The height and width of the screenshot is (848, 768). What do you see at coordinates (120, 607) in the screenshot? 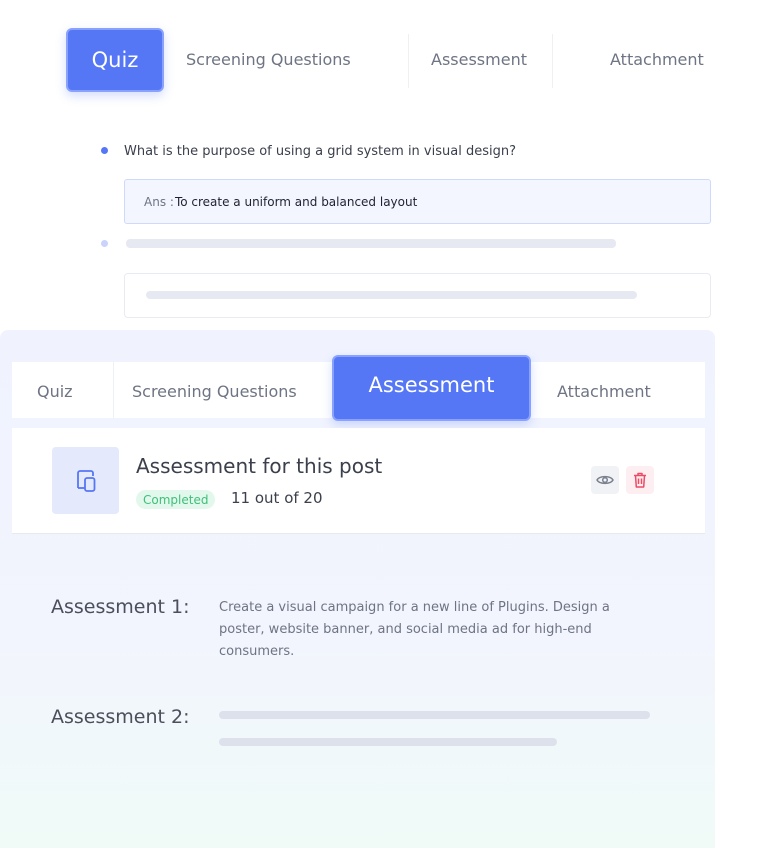
I see `assessment-1-label: Assessment 1:` at bounding box center [120, 607].